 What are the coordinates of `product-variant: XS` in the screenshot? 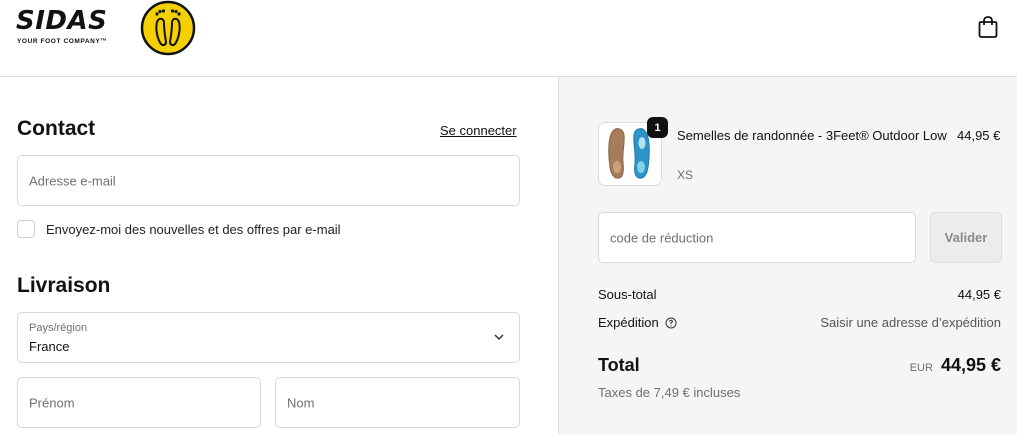 It's located at (685, 175).